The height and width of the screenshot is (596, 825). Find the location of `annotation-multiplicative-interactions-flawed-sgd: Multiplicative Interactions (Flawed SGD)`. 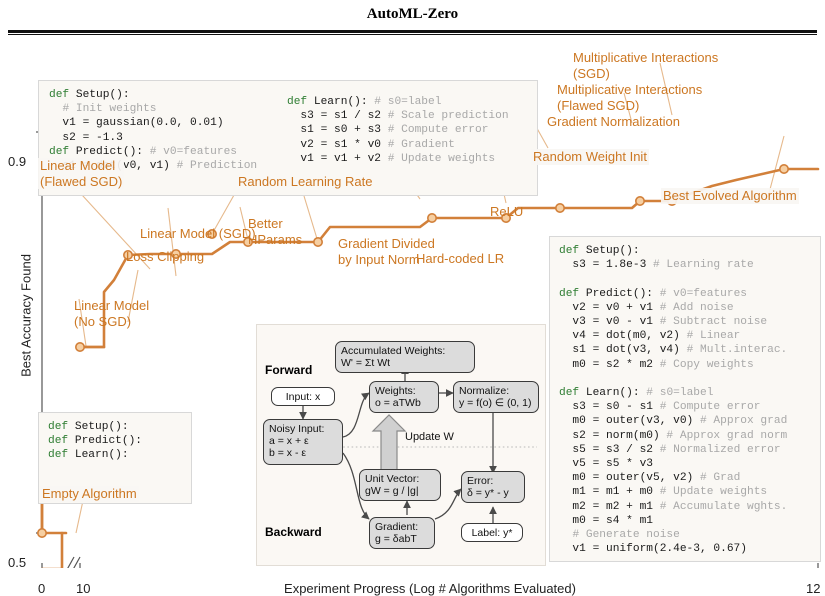

annotation-multiplicative-interactions-flawed-sgd: Multiplicative Interactions (Flawed SGD) is located at coordinates (629, 97).